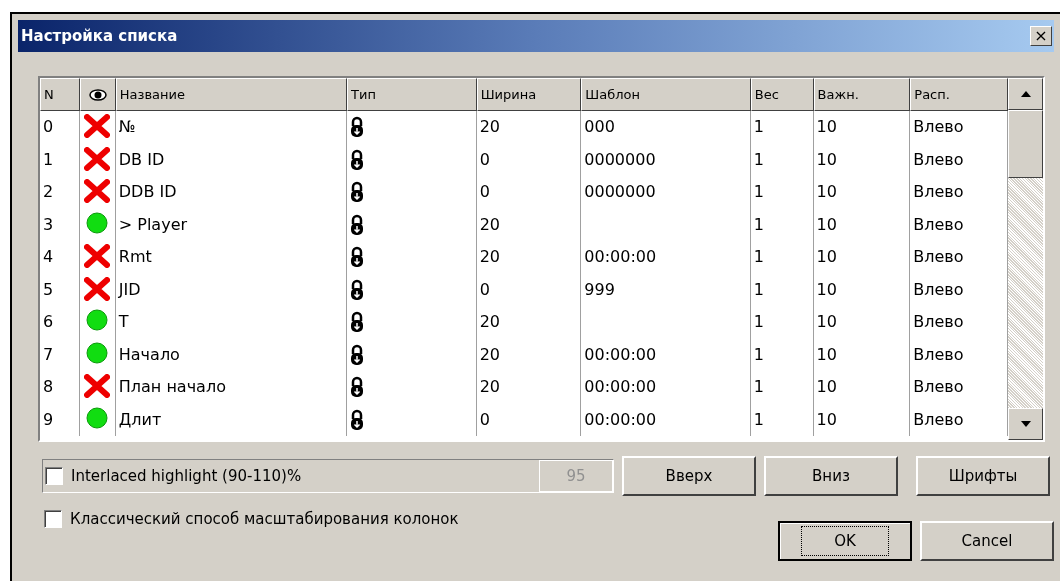 This screenshot has height=581, width=1060. I want to click on column-header: Шаблон, so click(666, 94).